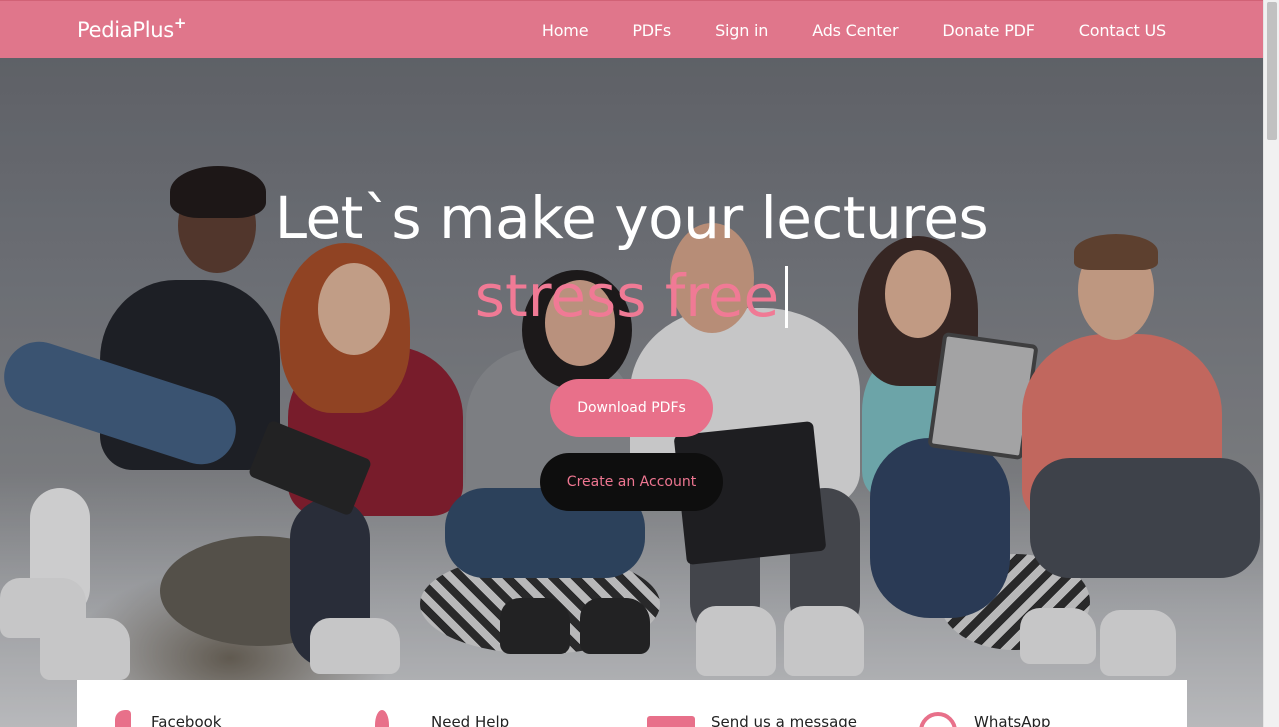 This screenshot has width=1279, height=727. I want to click on create-account-button: Create an Account, so click(631, 482).